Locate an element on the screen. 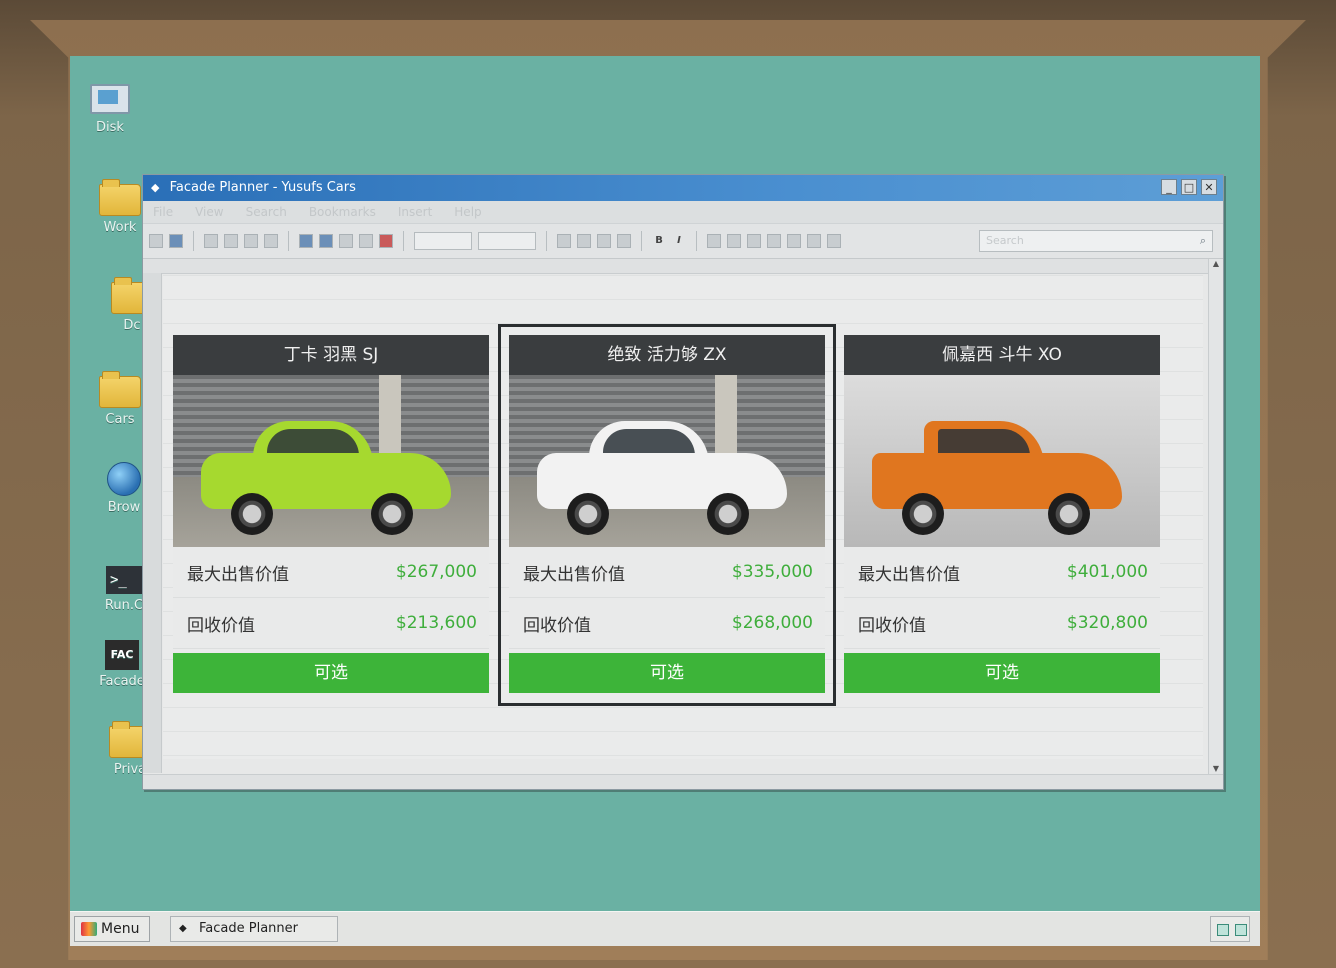 The width and height of the screenshot is (1336, 968). horizontal-ruler is located at coordinates (676, 266).